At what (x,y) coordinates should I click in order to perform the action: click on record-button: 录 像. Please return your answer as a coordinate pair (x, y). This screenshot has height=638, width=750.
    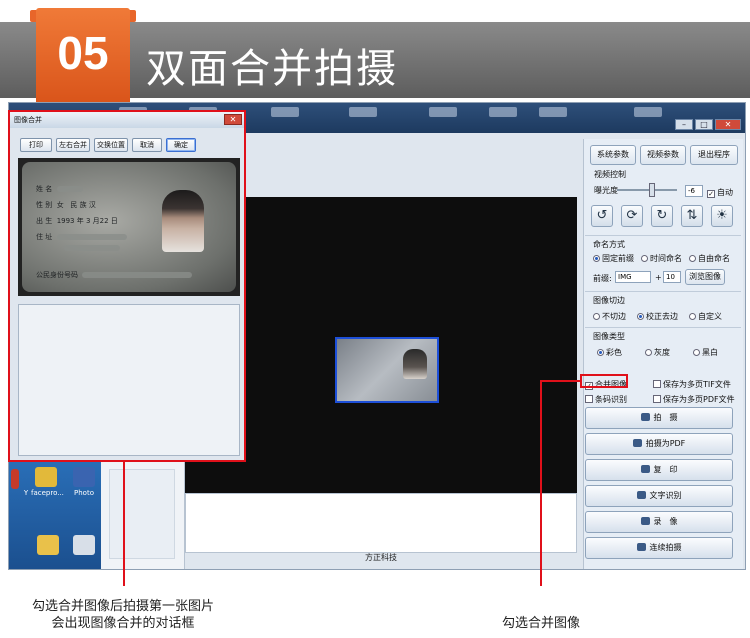
    Looking at the image, I should click on (659, 522).